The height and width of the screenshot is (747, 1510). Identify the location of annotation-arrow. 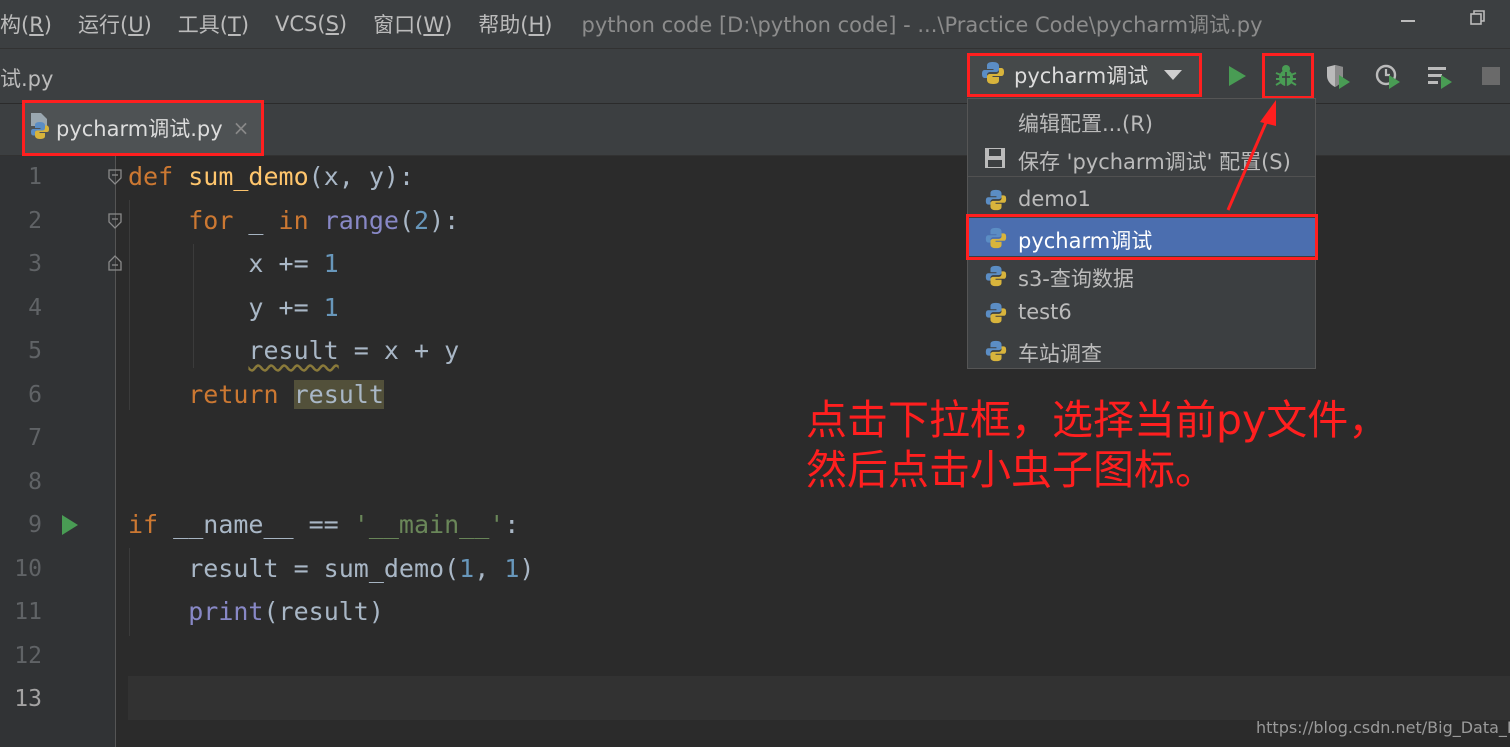
(1251, 155).